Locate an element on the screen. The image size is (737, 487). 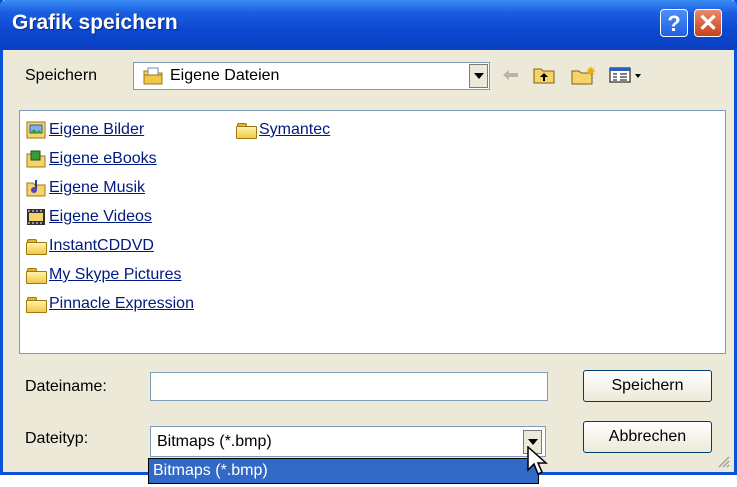
file-name: Eigene Musik is located at coordinates (97, 187).